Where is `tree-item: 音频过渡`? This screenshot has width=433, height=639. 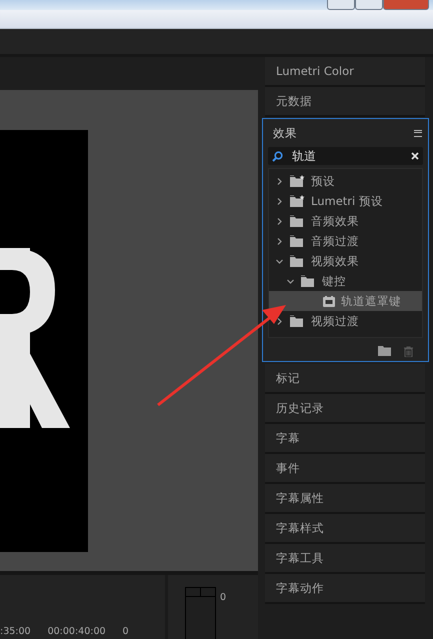 tree-item: 音频过渡 is located at coordinates (345, 241).